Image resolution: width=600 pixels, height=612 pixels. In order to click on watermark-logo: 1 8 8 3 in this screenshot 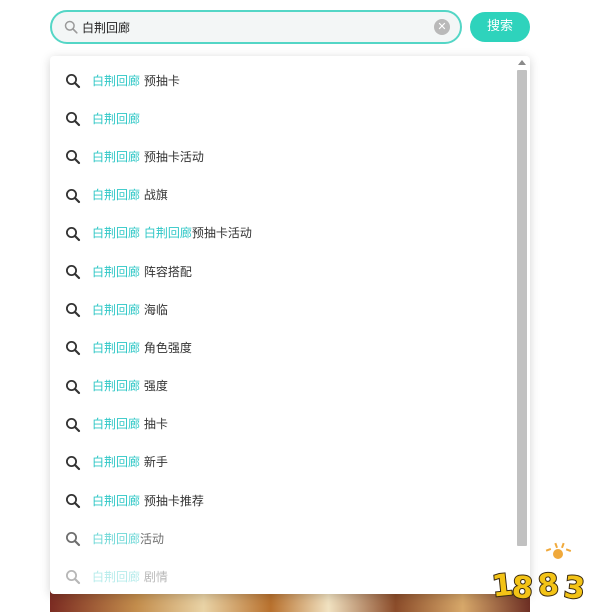, I will do `click(538, 575)`.